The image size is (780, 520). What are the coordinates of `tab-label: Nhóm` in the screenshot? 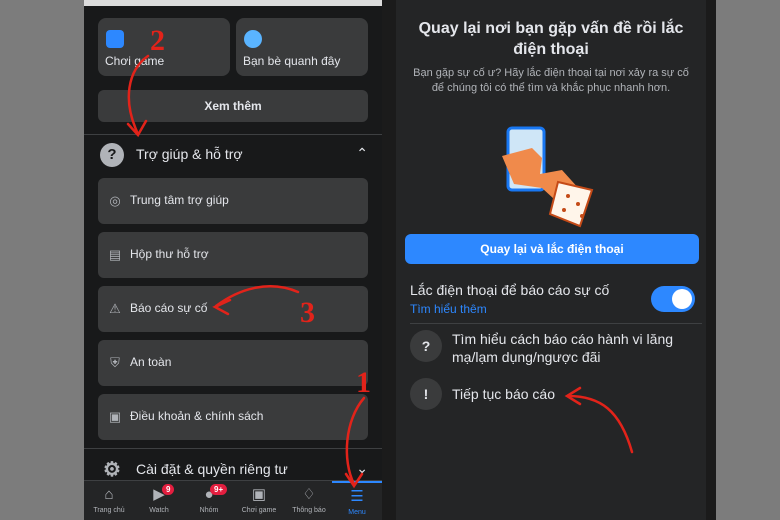 It's located at (209, 510).